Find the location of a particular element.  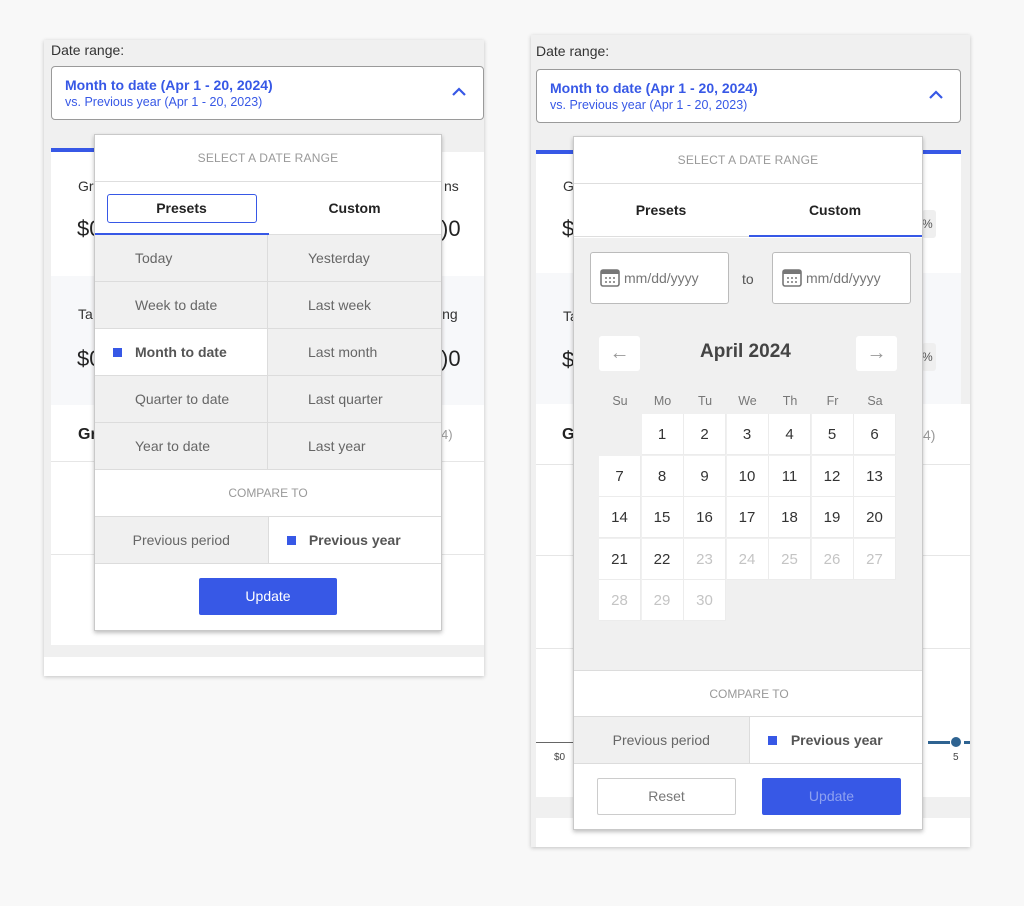

calendar-day: 19 is located at coordinates (832, 517).